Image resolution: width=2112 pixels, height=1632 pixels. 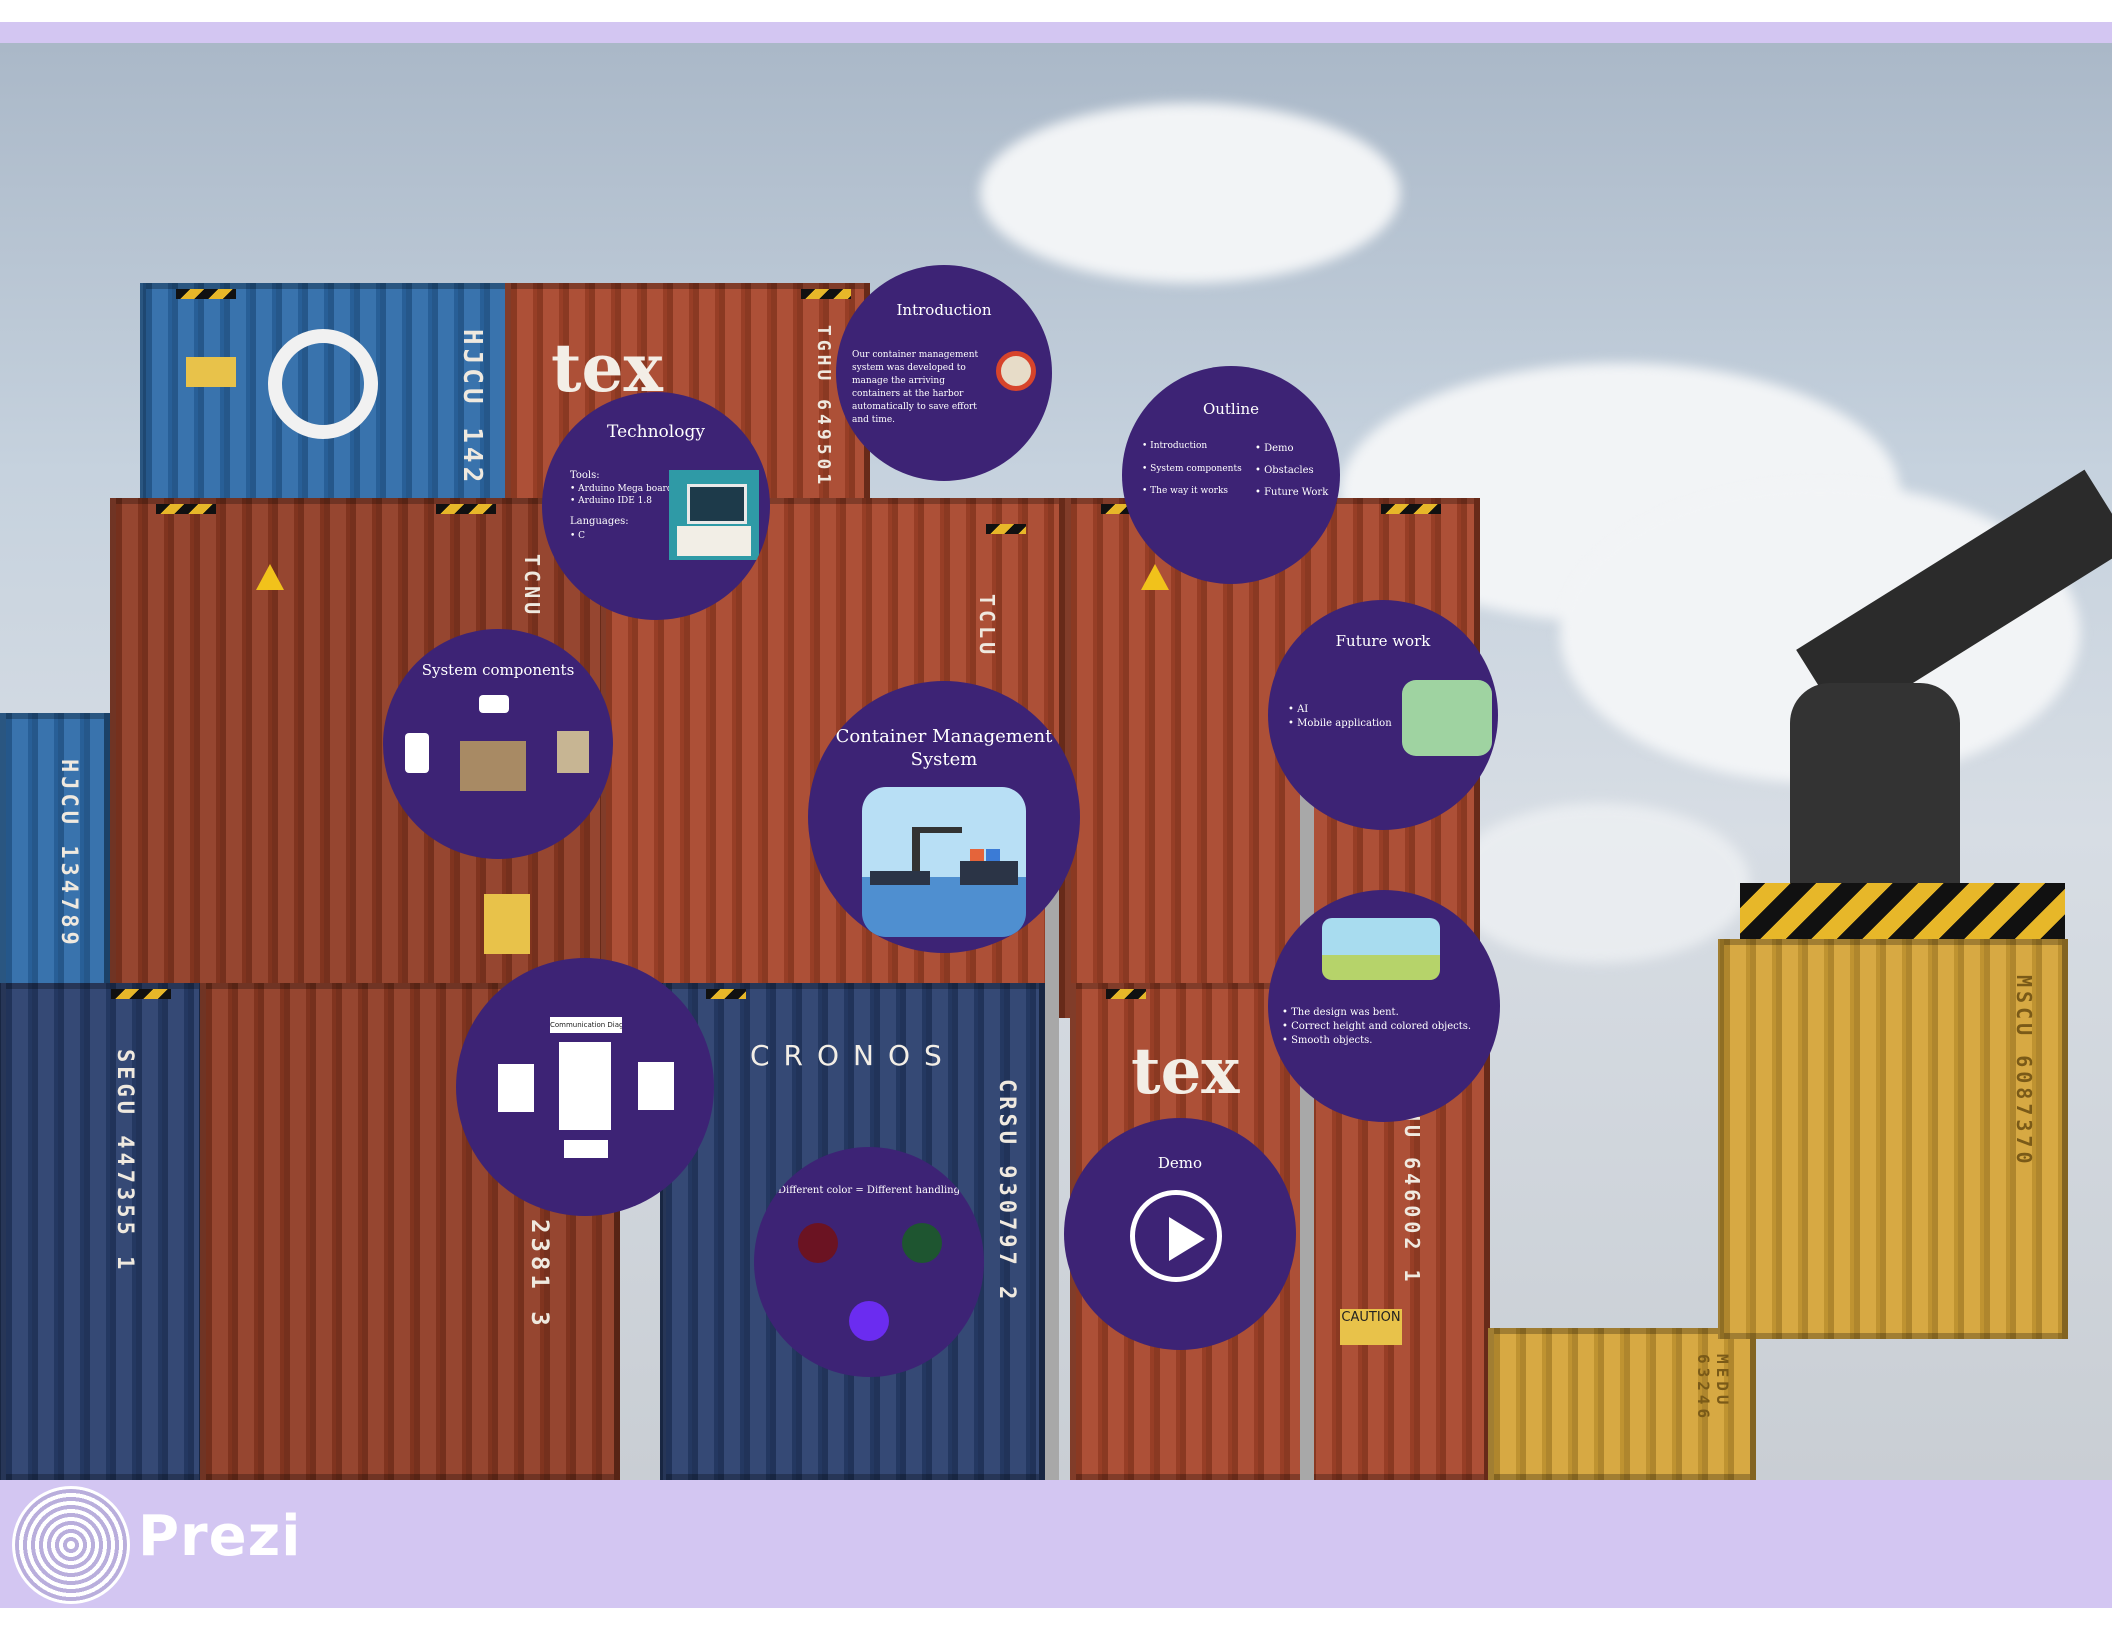 I want to click on marking: CRONOS, so click(x=853, y=1055).